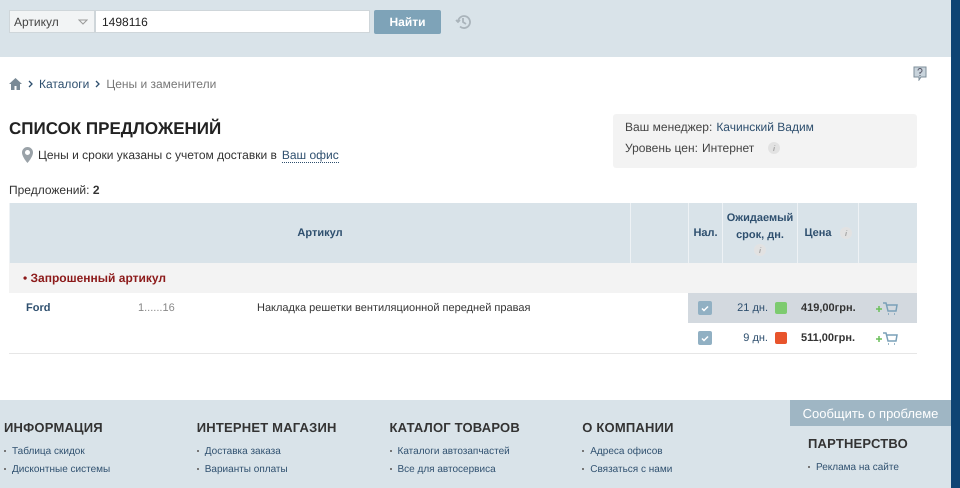  Describe the element at coordinates (319, 233) in the screenshot. I see `column-header: Артикул` at that location.